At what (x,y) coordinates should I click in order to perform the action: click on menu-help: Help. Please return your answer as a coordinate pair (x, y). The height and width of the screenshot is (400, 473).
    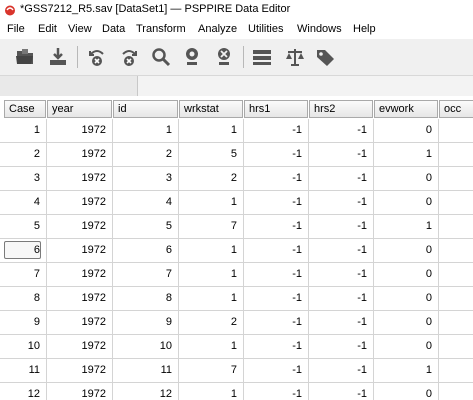
    Looking at the image, I should click on (364, 29).